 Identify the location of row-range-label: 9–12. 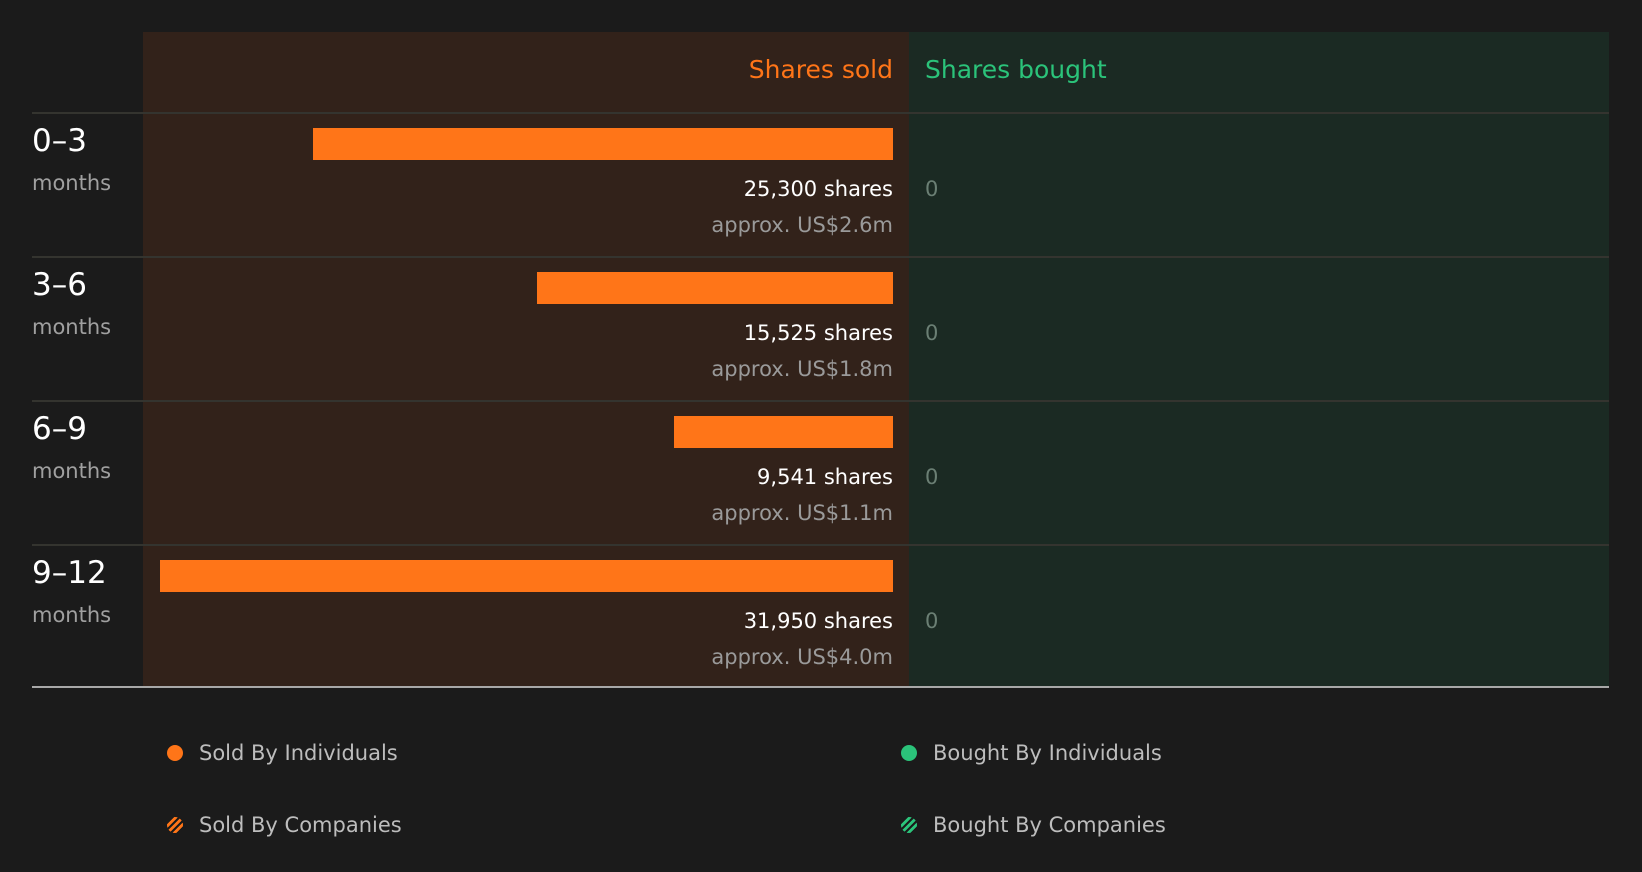
(69, 573).